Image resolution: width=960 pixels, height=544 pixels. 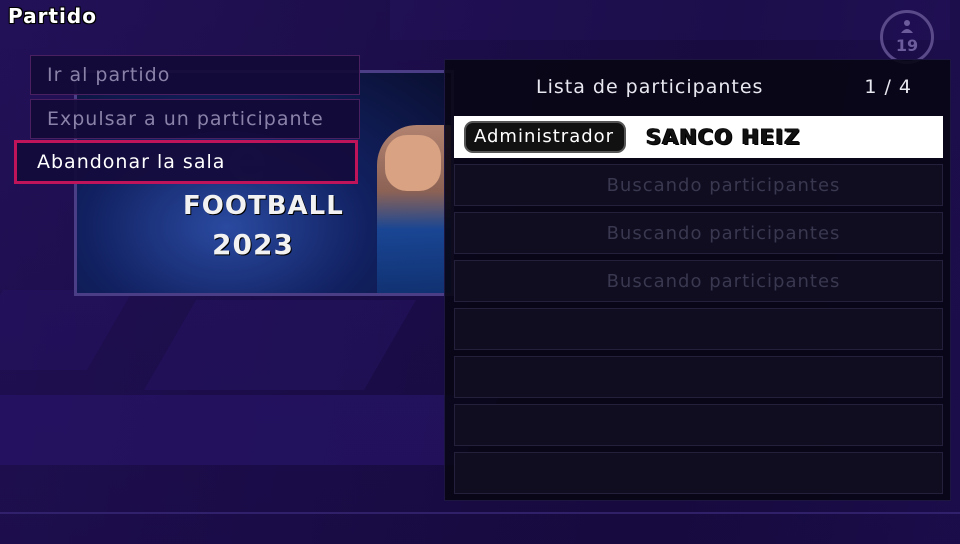 I want to click on participants-title: Lista de participantes, so click(x=650, y=87).